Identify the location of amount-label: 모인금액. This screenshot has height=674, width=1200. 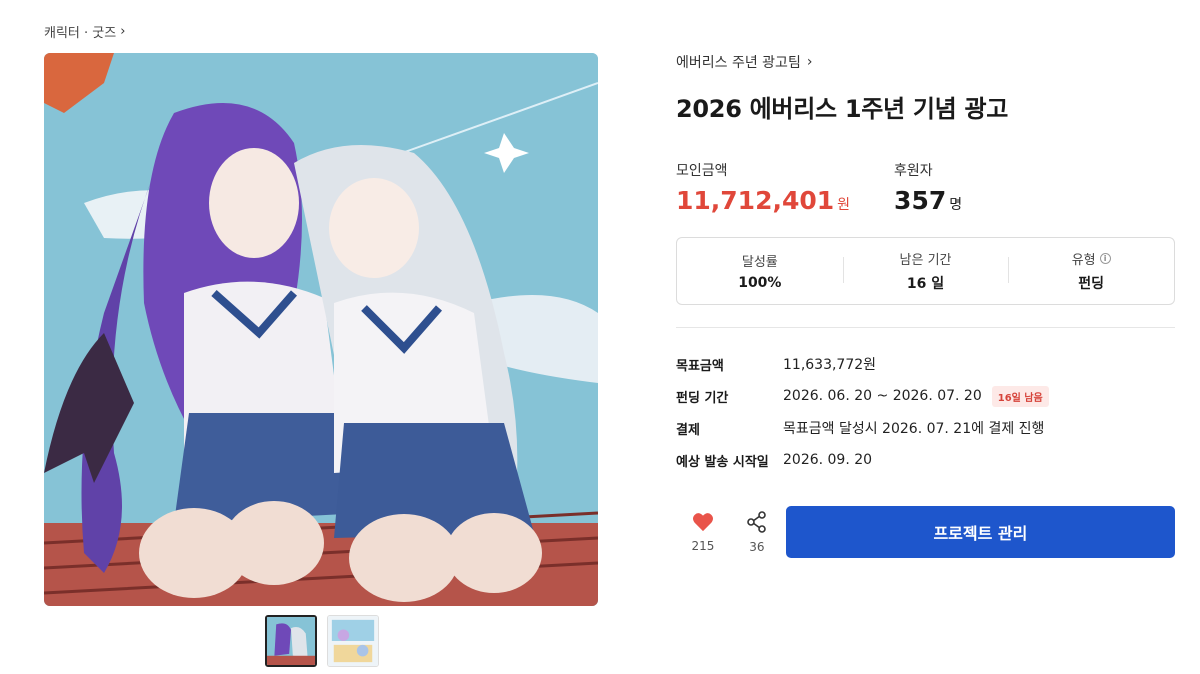
(702, 171).